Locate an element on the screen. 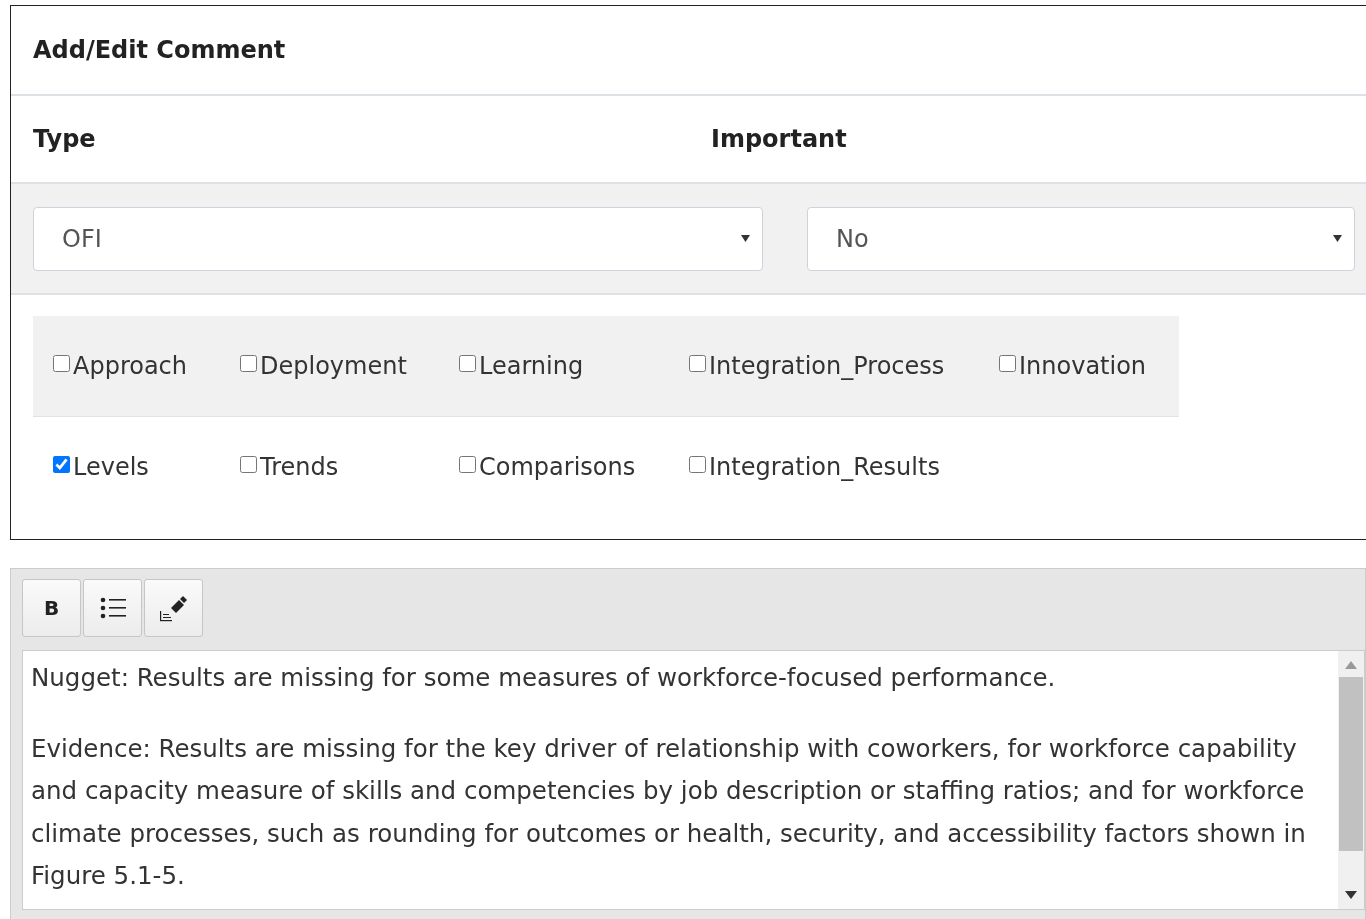  checkbox-label: Comparisons is located at coordinates (557, 467).